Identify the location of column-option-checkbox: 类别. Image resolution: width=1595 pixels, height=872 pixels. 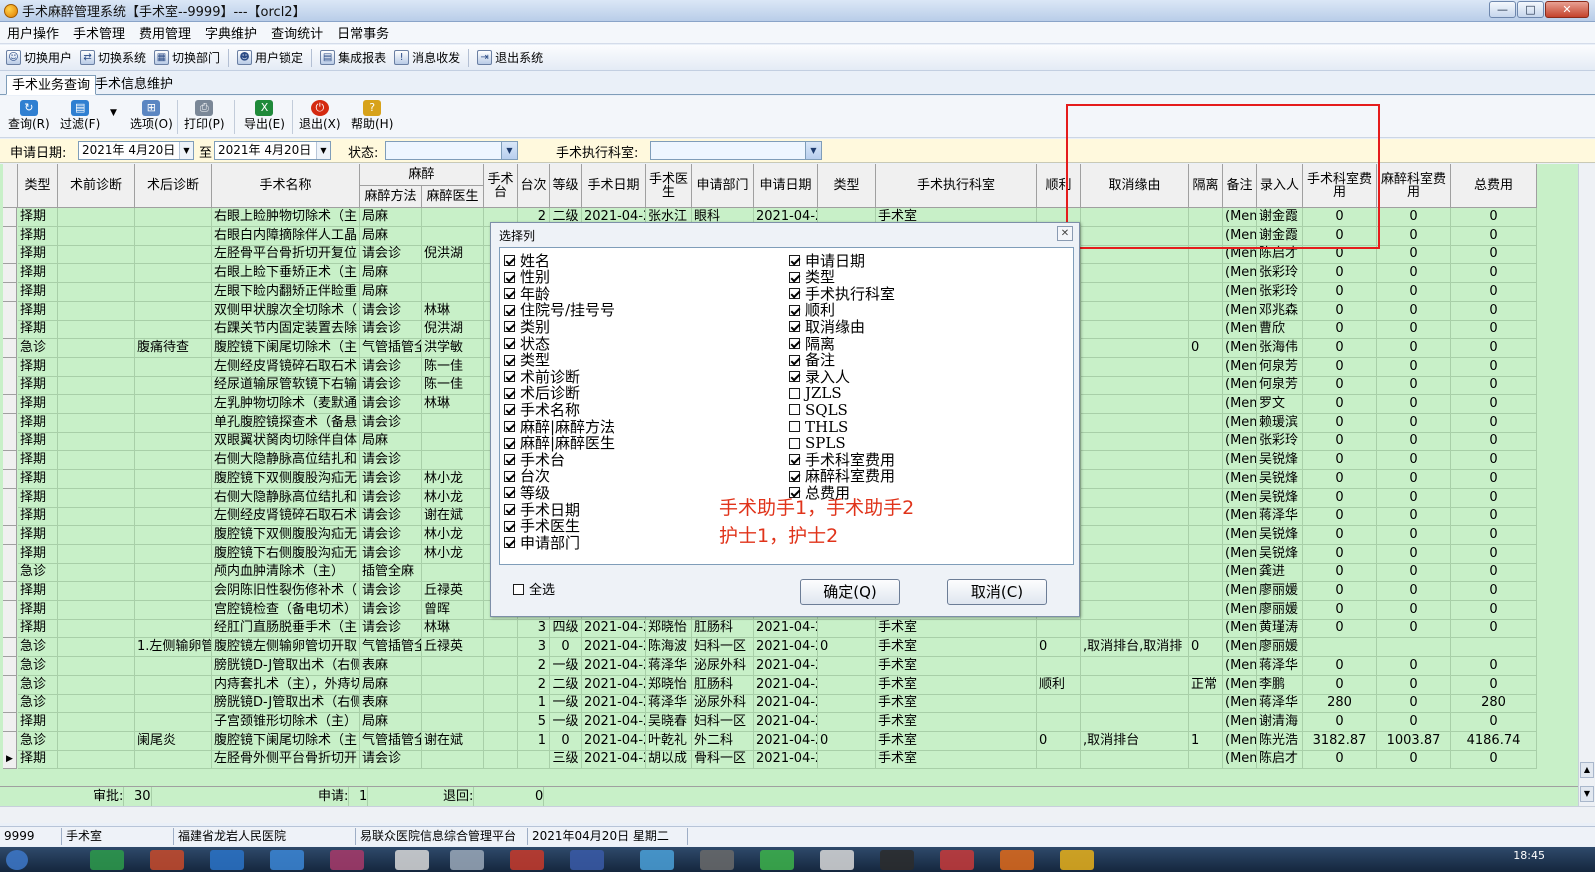
(527, 326).